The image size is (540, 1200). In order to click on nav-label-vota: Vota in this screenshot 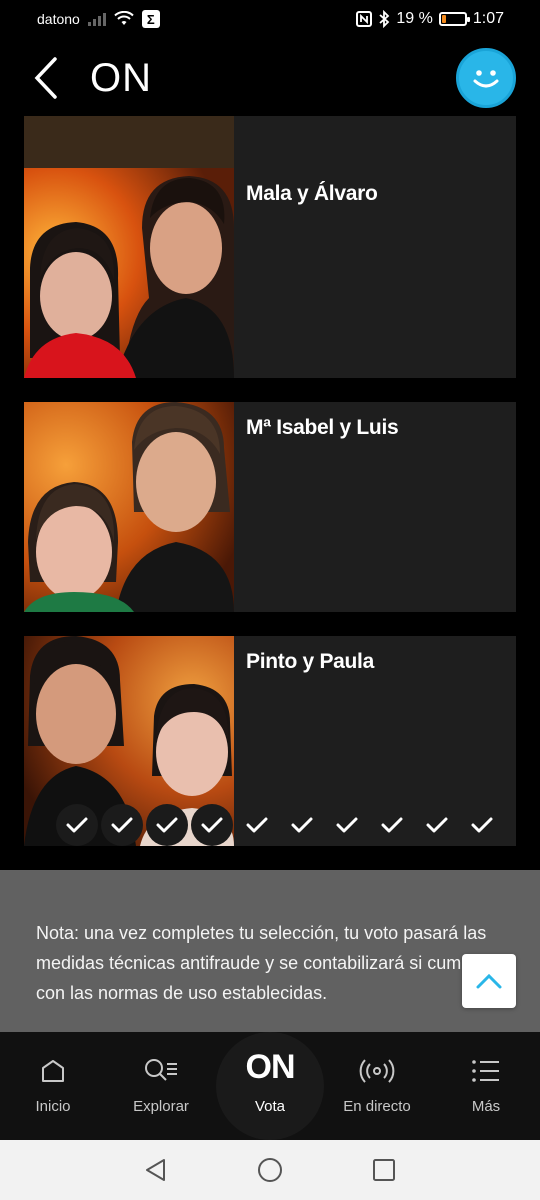, I will do `click(270, 1106)`.